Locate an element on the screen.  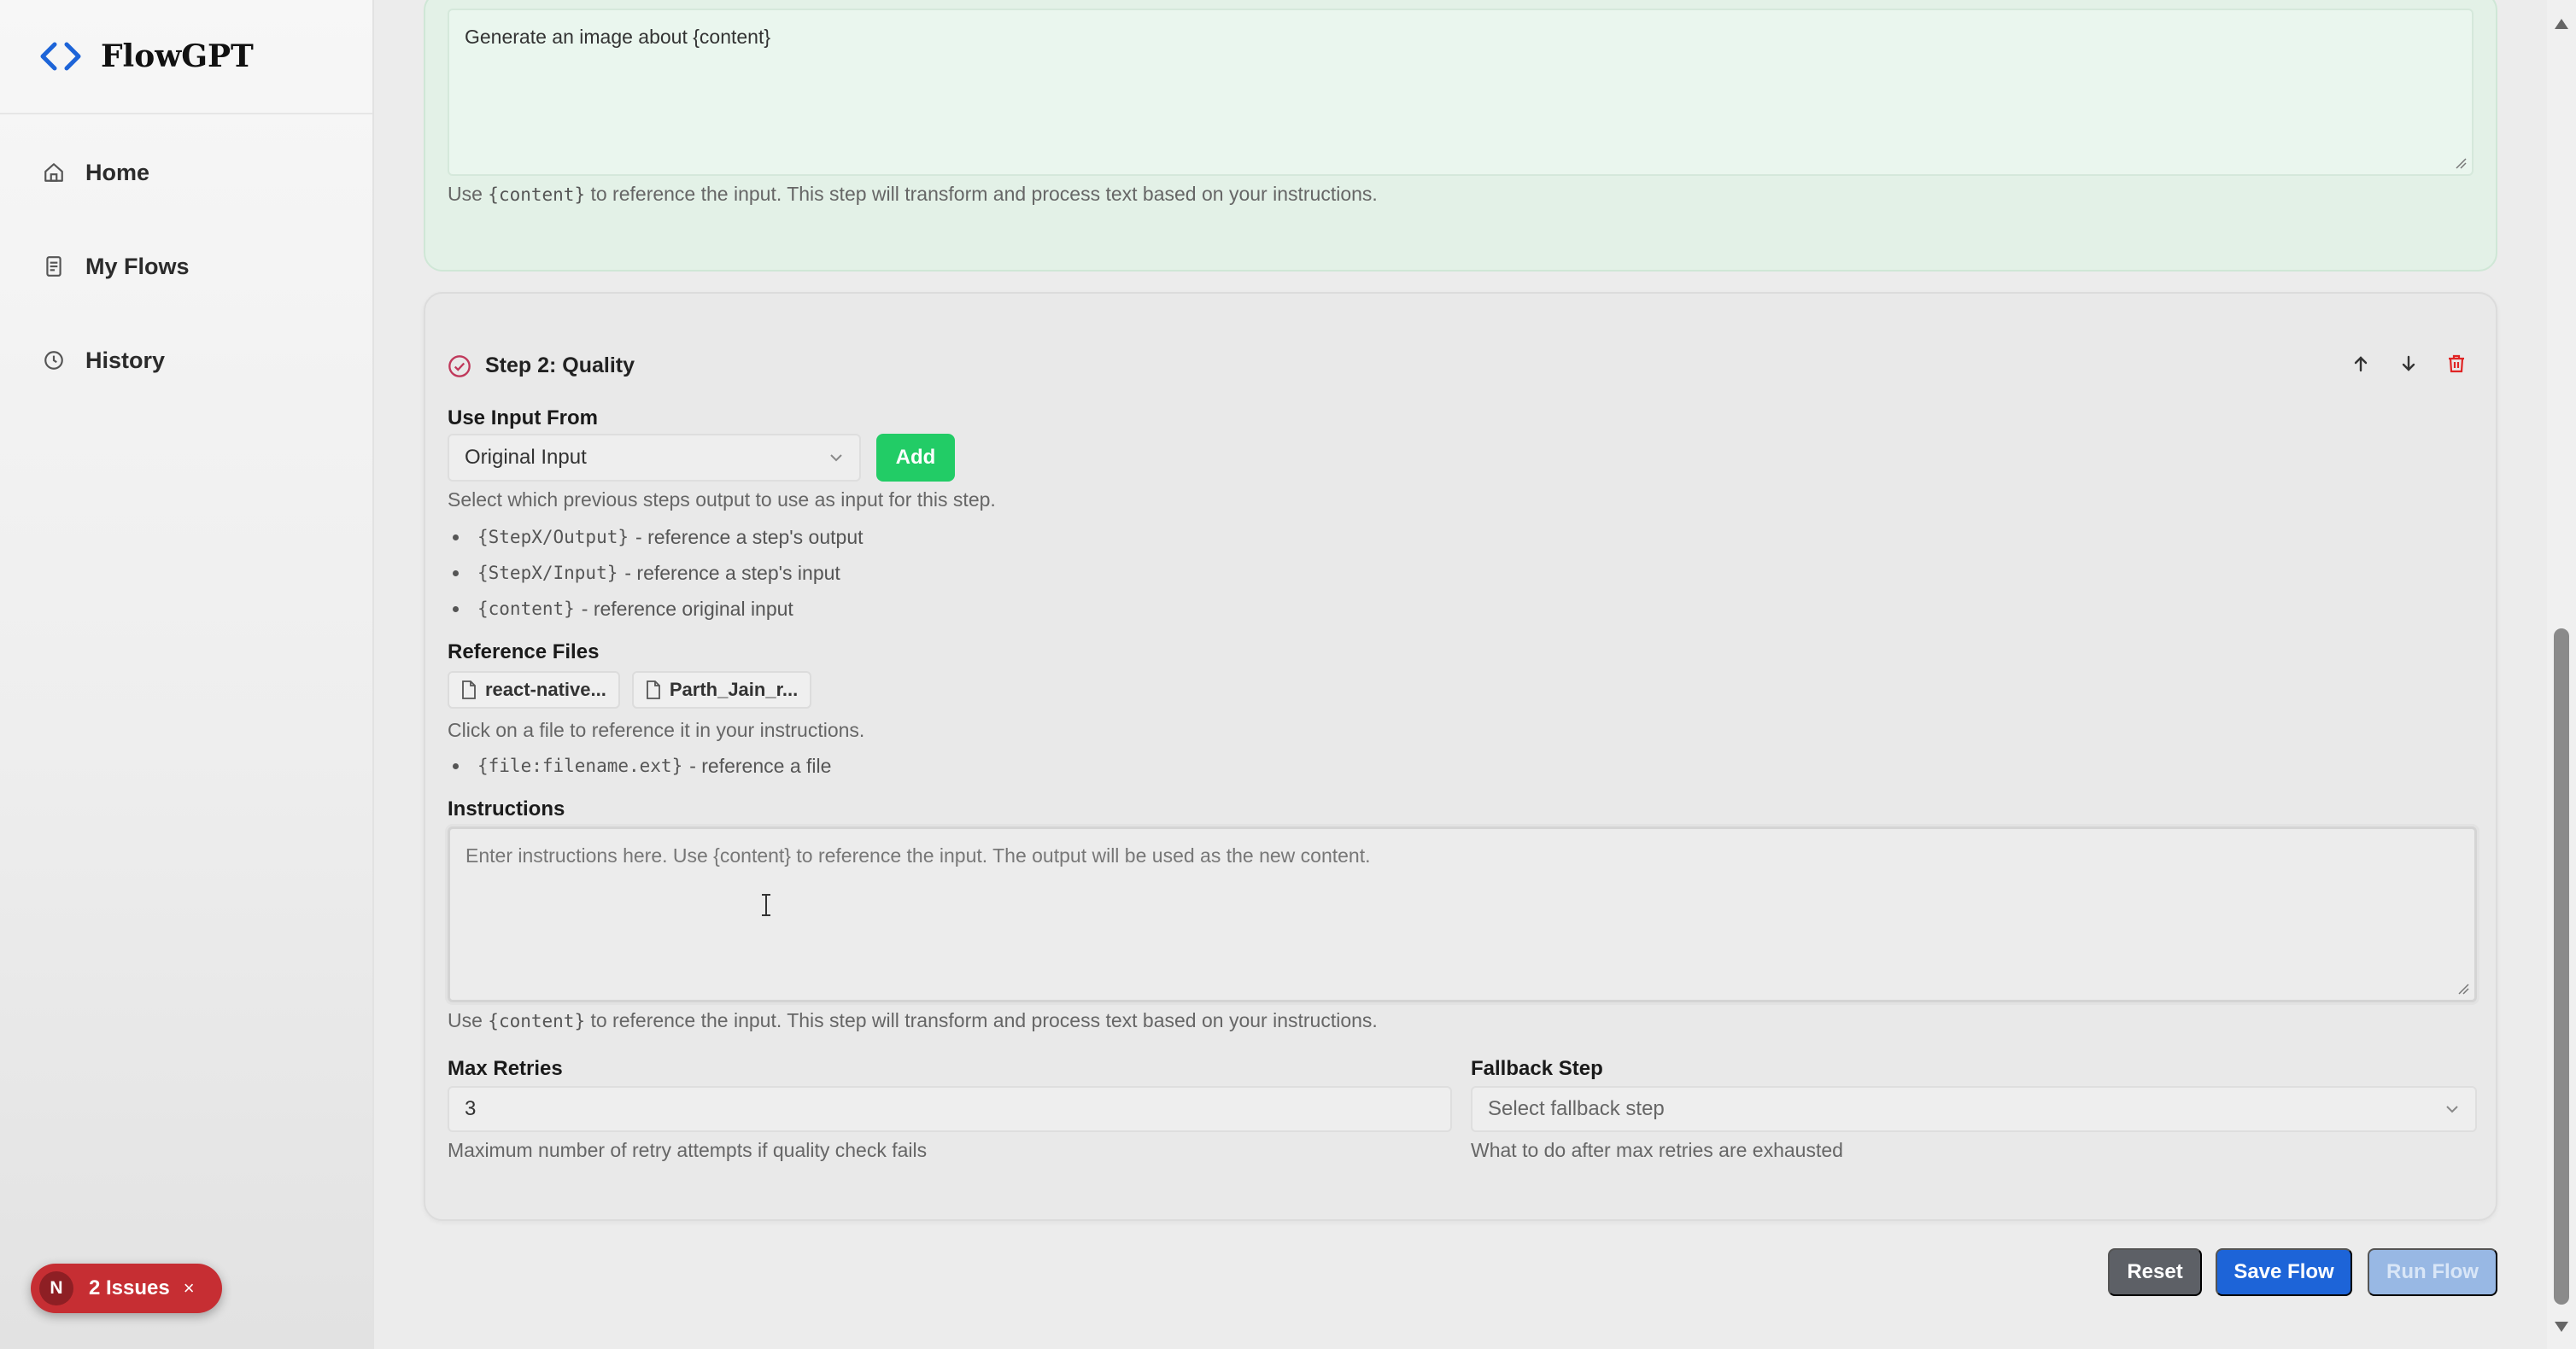
list-item: {StepX/Input} - reference a step's input is located at coordinates (656, 573).